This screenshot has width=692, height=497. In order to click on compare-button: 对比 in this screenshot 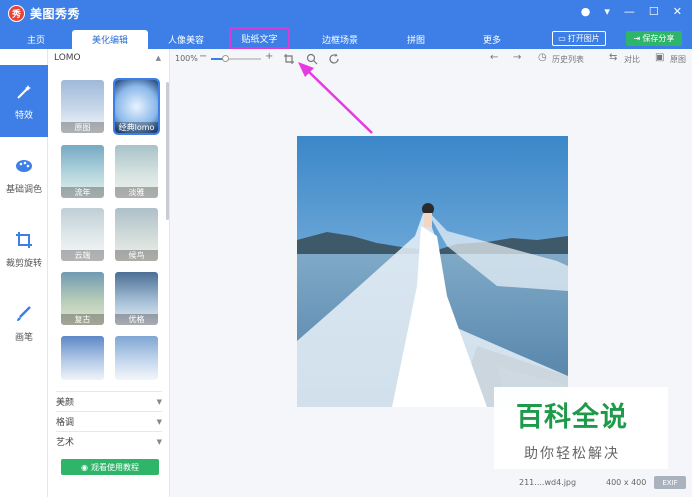, I will do `click(632, 59)`.